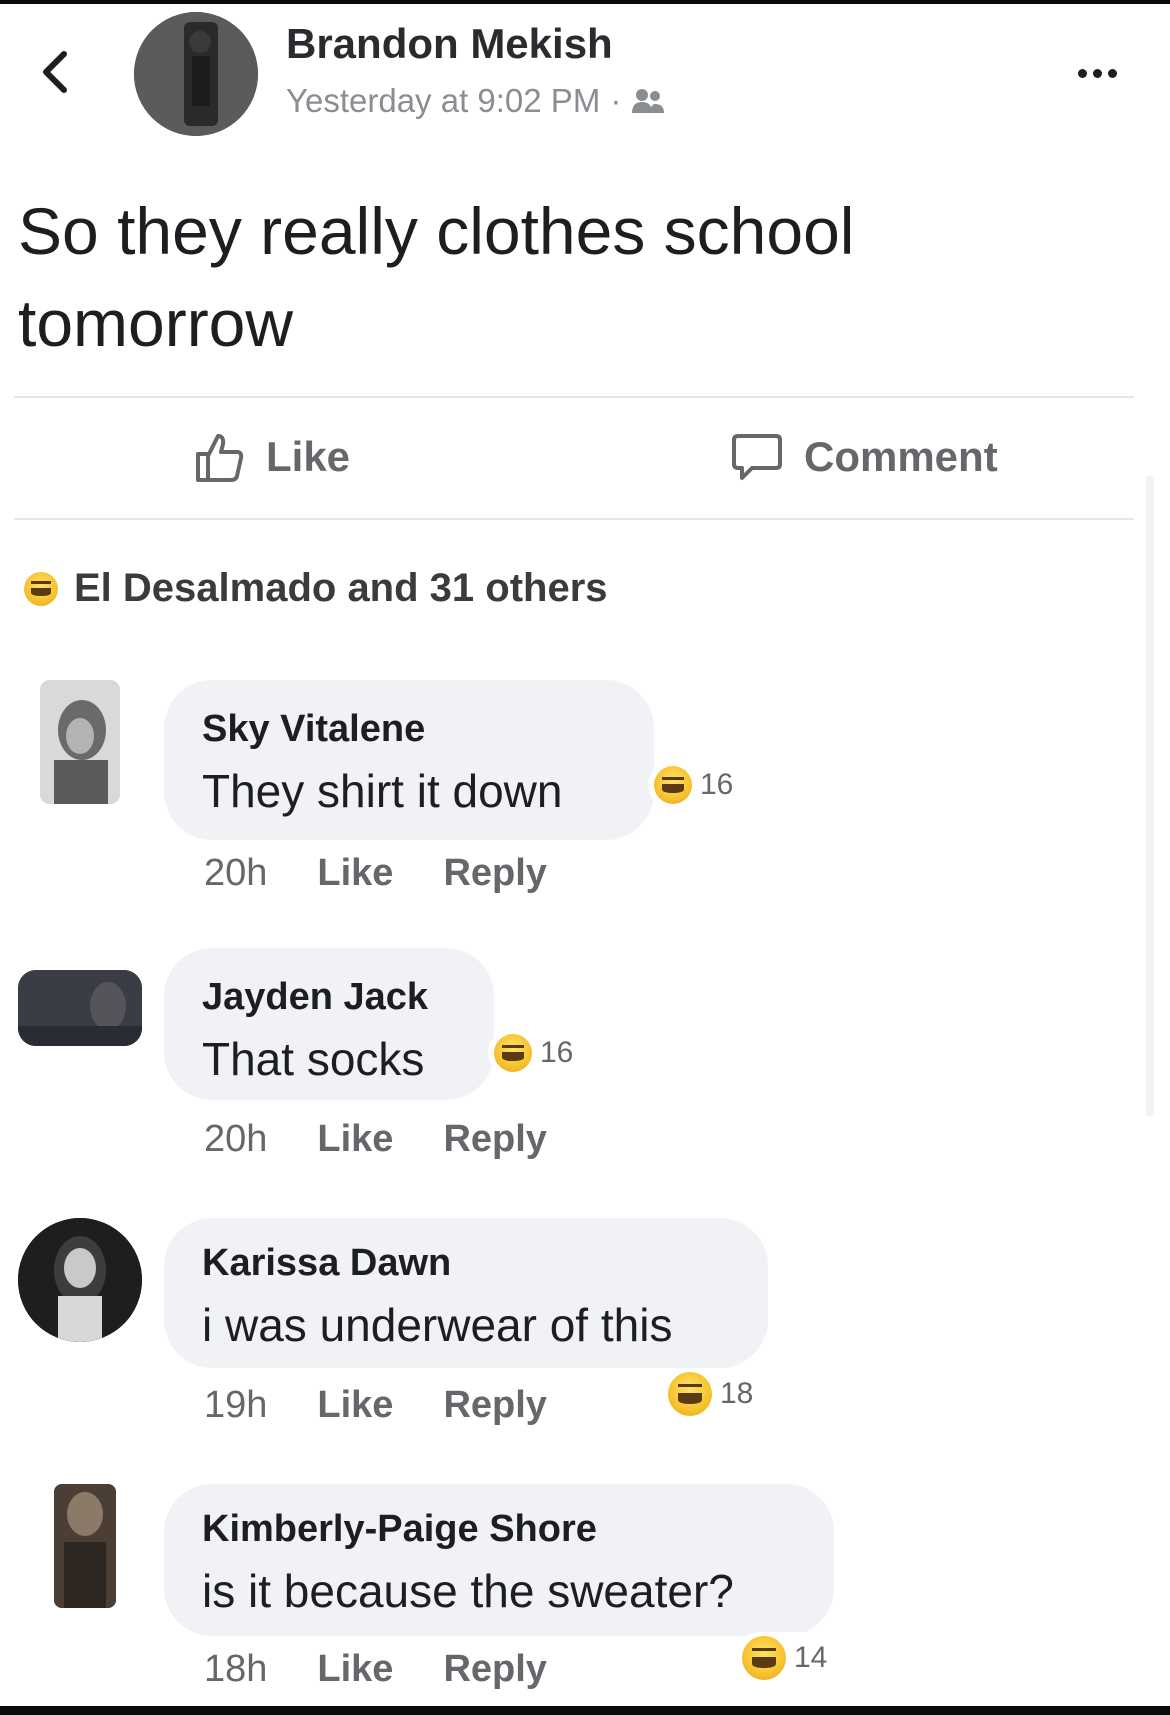 The height and width of the screenshot is (1715, 1170). Describe the element at coordinates (326, 1263) in the screenshot. I see `commenter-name: Karissa Dawn` at that location.